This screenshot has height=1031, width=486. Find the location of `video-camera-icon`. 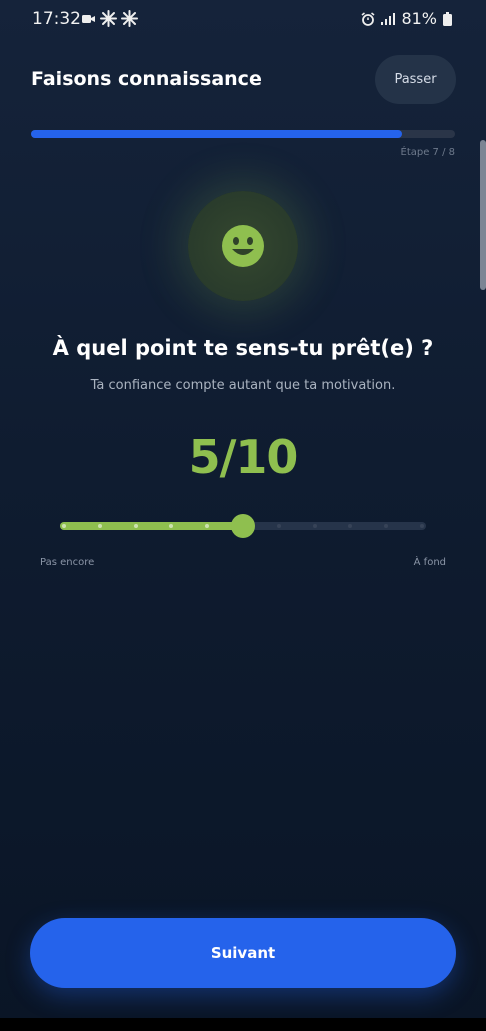

video-camera-icon is located at coordinates (88, 18).